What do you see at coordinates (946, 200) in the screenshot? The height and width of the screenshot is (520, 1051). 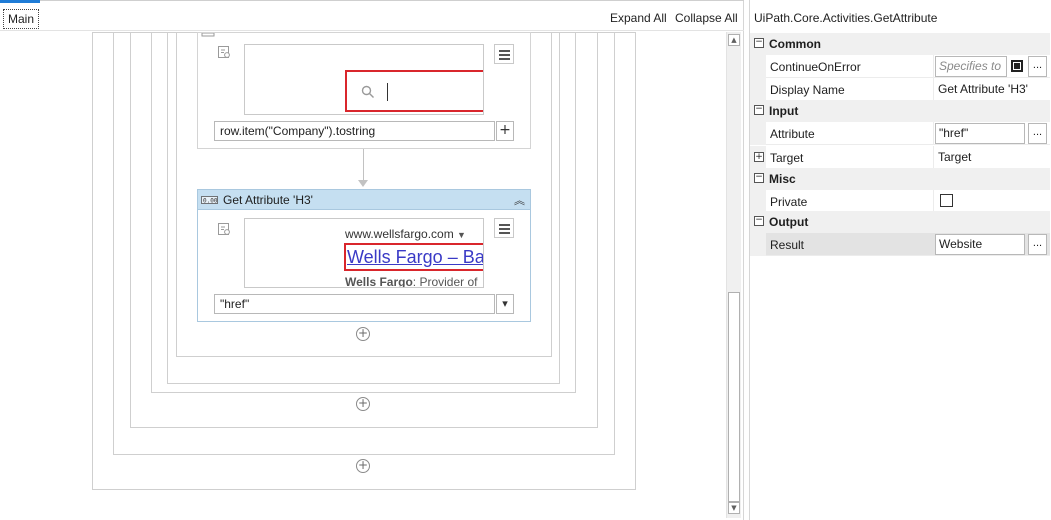 I see `private-checkbox` at bounding box center [946, 200].